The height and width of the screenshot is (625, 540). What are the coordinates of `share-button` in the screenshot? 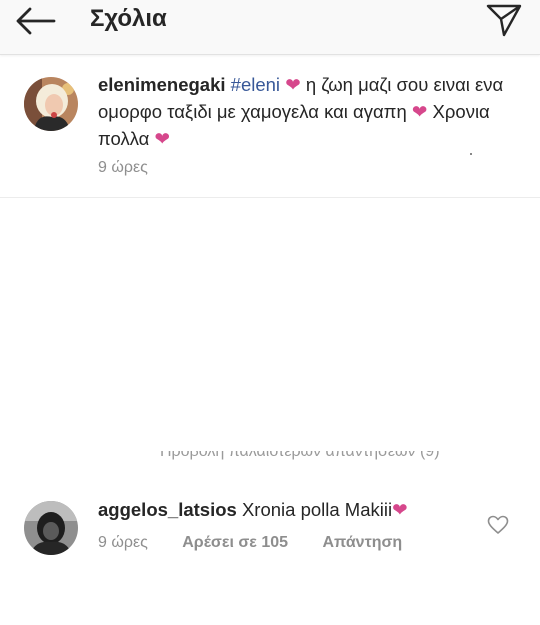 It's located at (504, 20).